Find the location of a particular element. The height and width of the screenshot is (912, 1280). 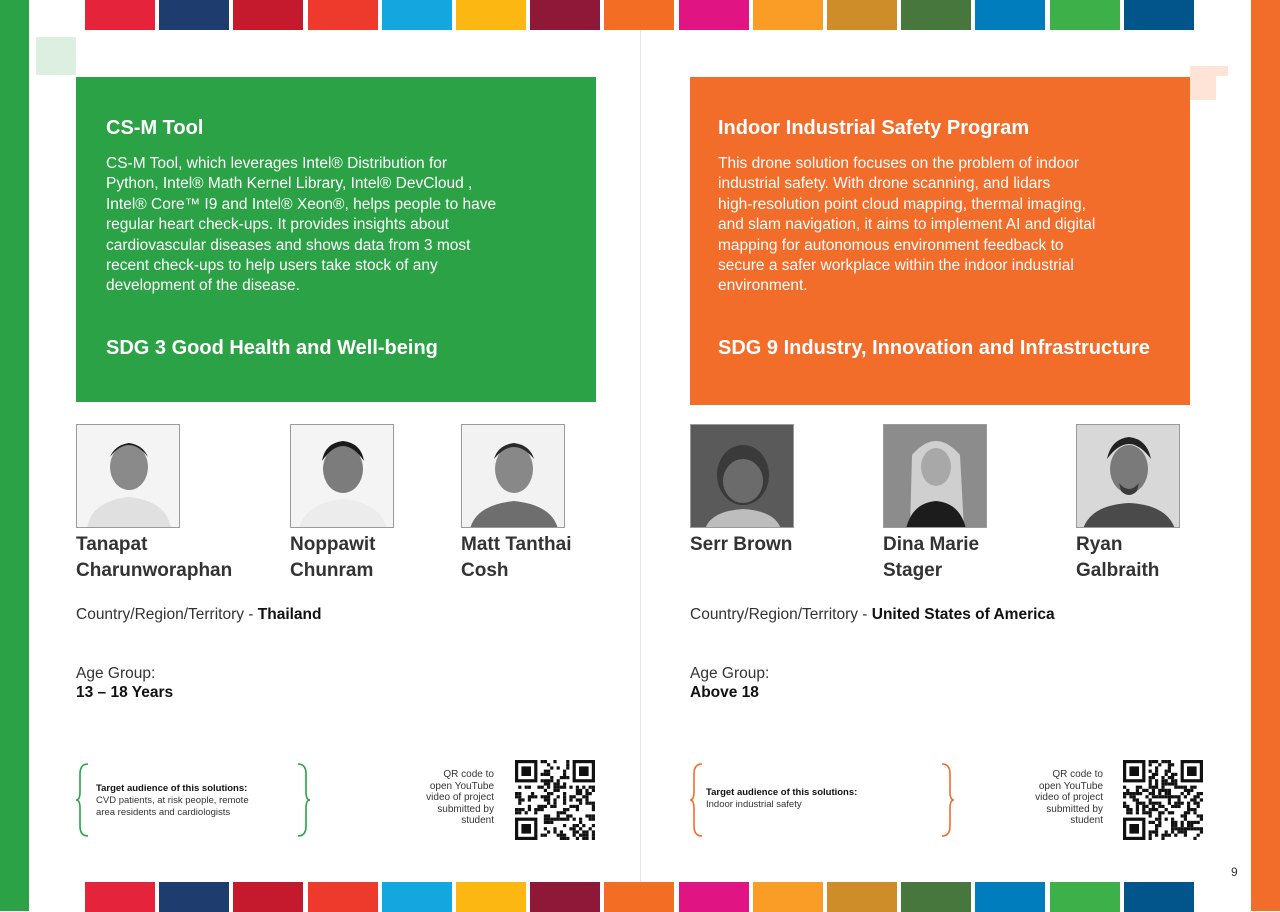

sdg-color-stripe-bottom is located at coordinates (642, 897).